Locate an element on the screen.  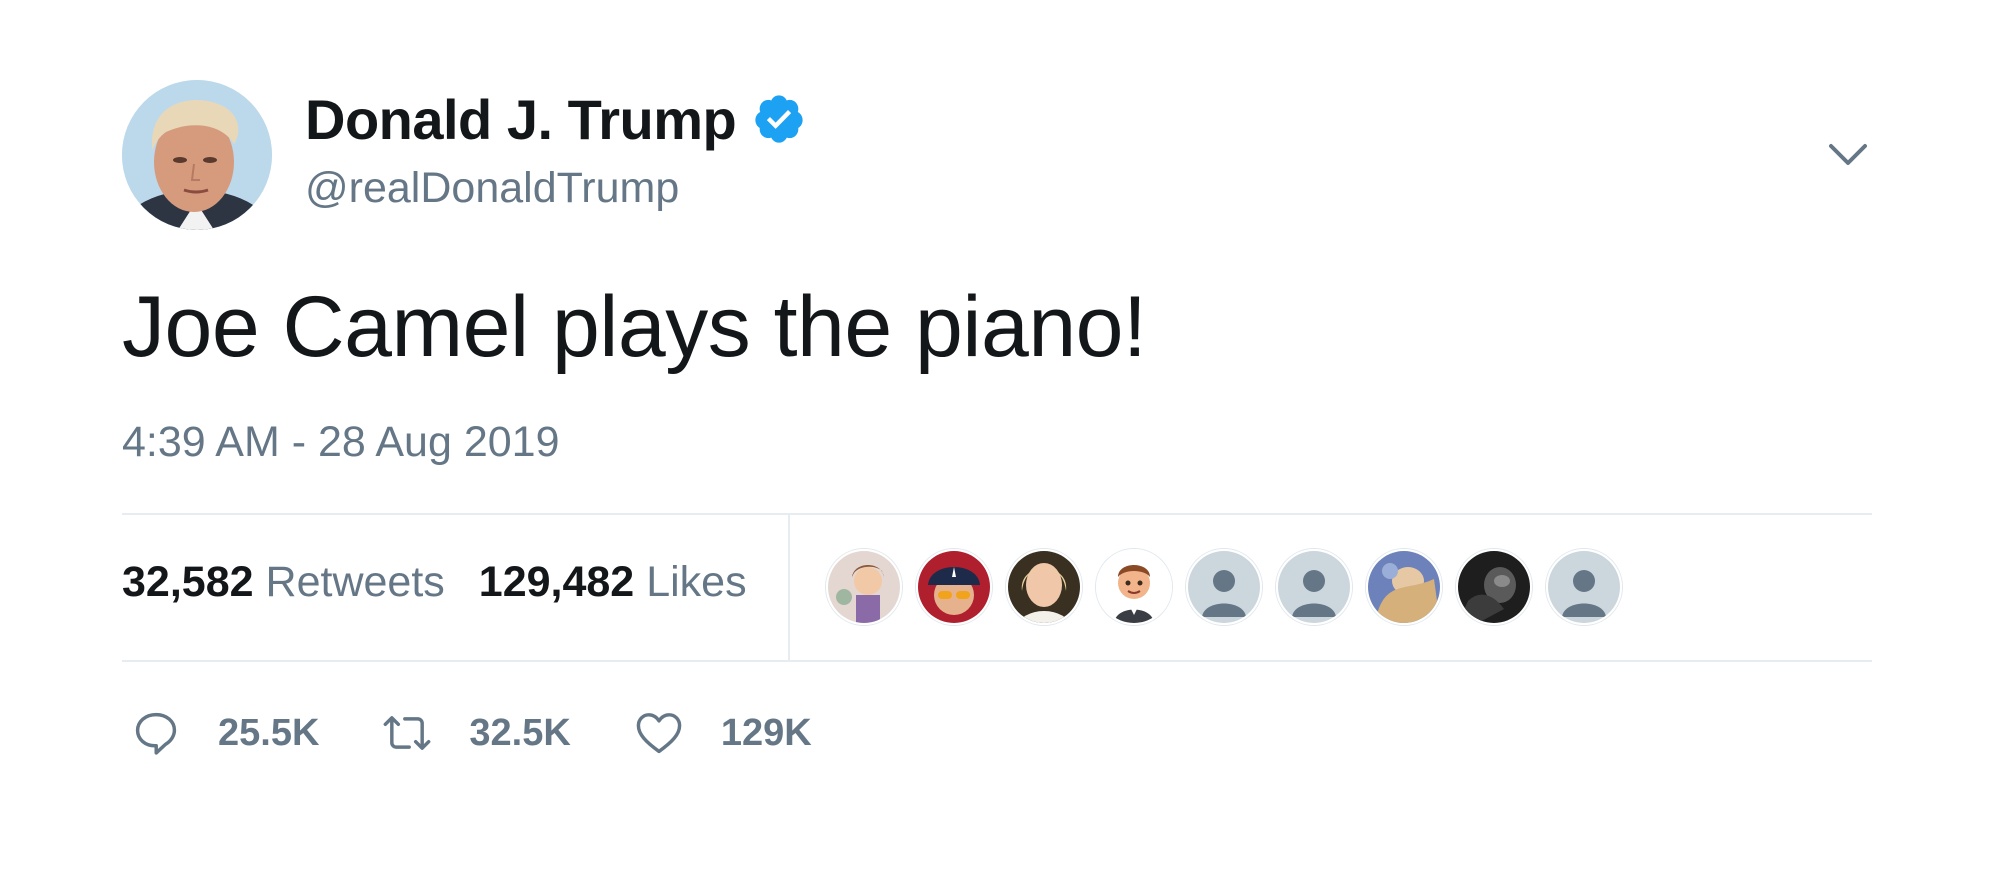
tweet-timestamp: 4:39 AM - 28 Aug 2019 is located at coordinates (341, 442).